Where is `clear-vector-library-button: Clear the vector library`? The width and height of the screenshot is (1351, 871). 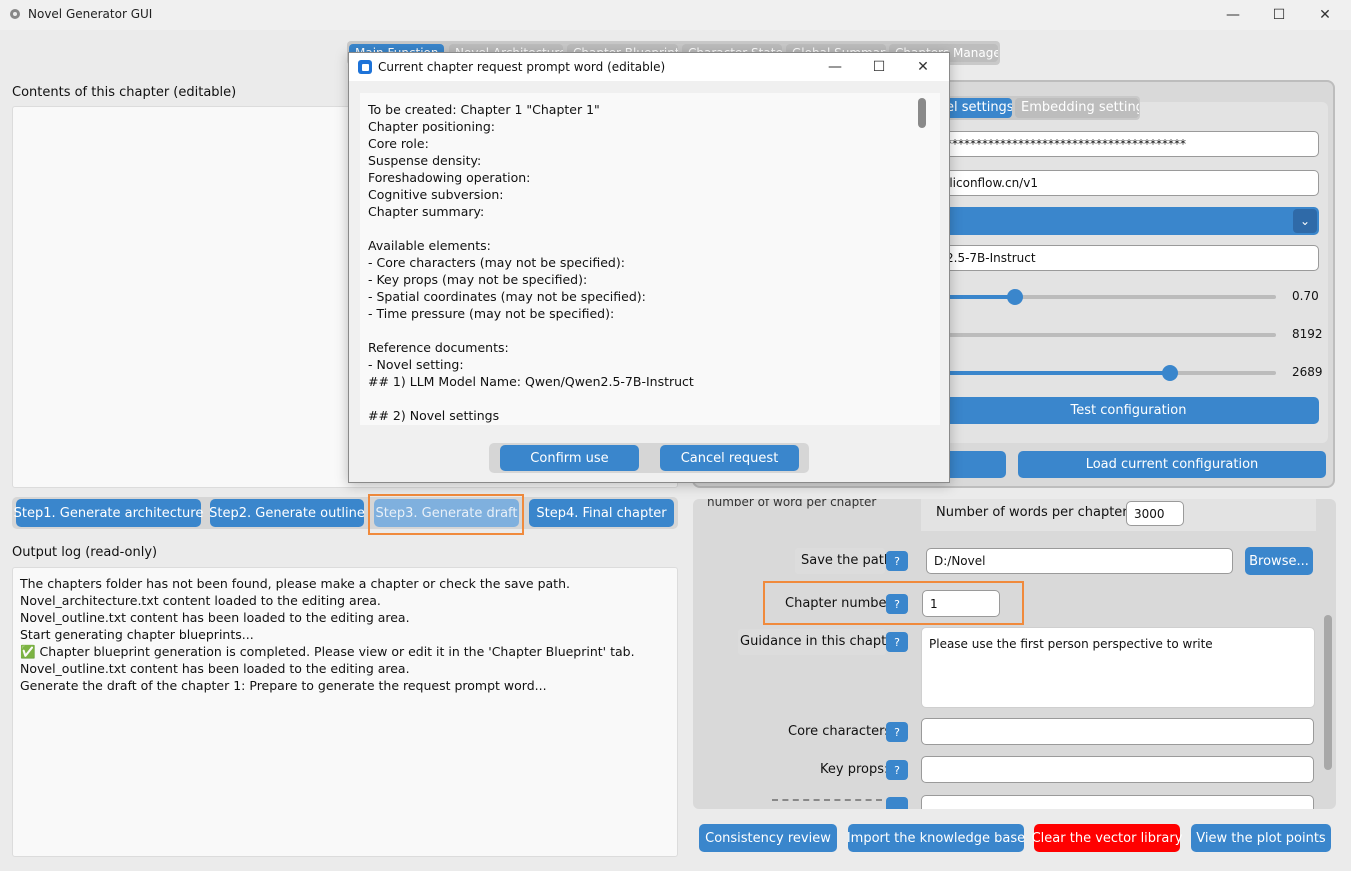
clear-vector-library-button: Clear the vector library is located at coordinates (1107, 838).